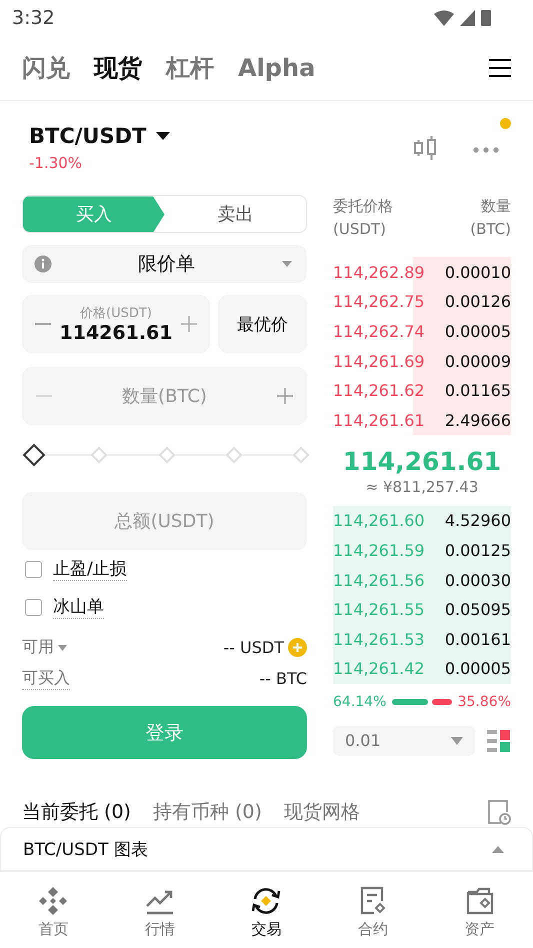 The height and width of the screenshot is (948, 533). Describe the element at coordinates (477, 639) in the screenshot. I see `bid-quantity: 0.00161` at that location.